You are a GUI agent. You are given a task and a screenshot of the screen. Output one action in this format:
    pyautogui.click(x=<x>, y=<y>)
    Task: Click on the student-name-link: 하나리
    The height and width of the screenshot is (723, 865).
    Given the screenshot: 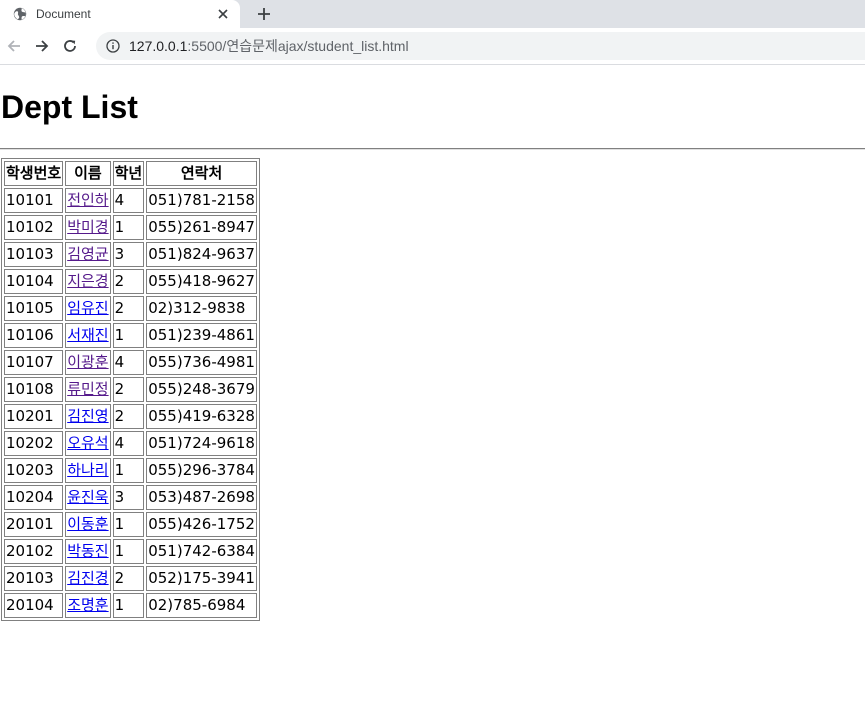 What is the action you would take?
    pyautogui.click(x=87, y=470)
    